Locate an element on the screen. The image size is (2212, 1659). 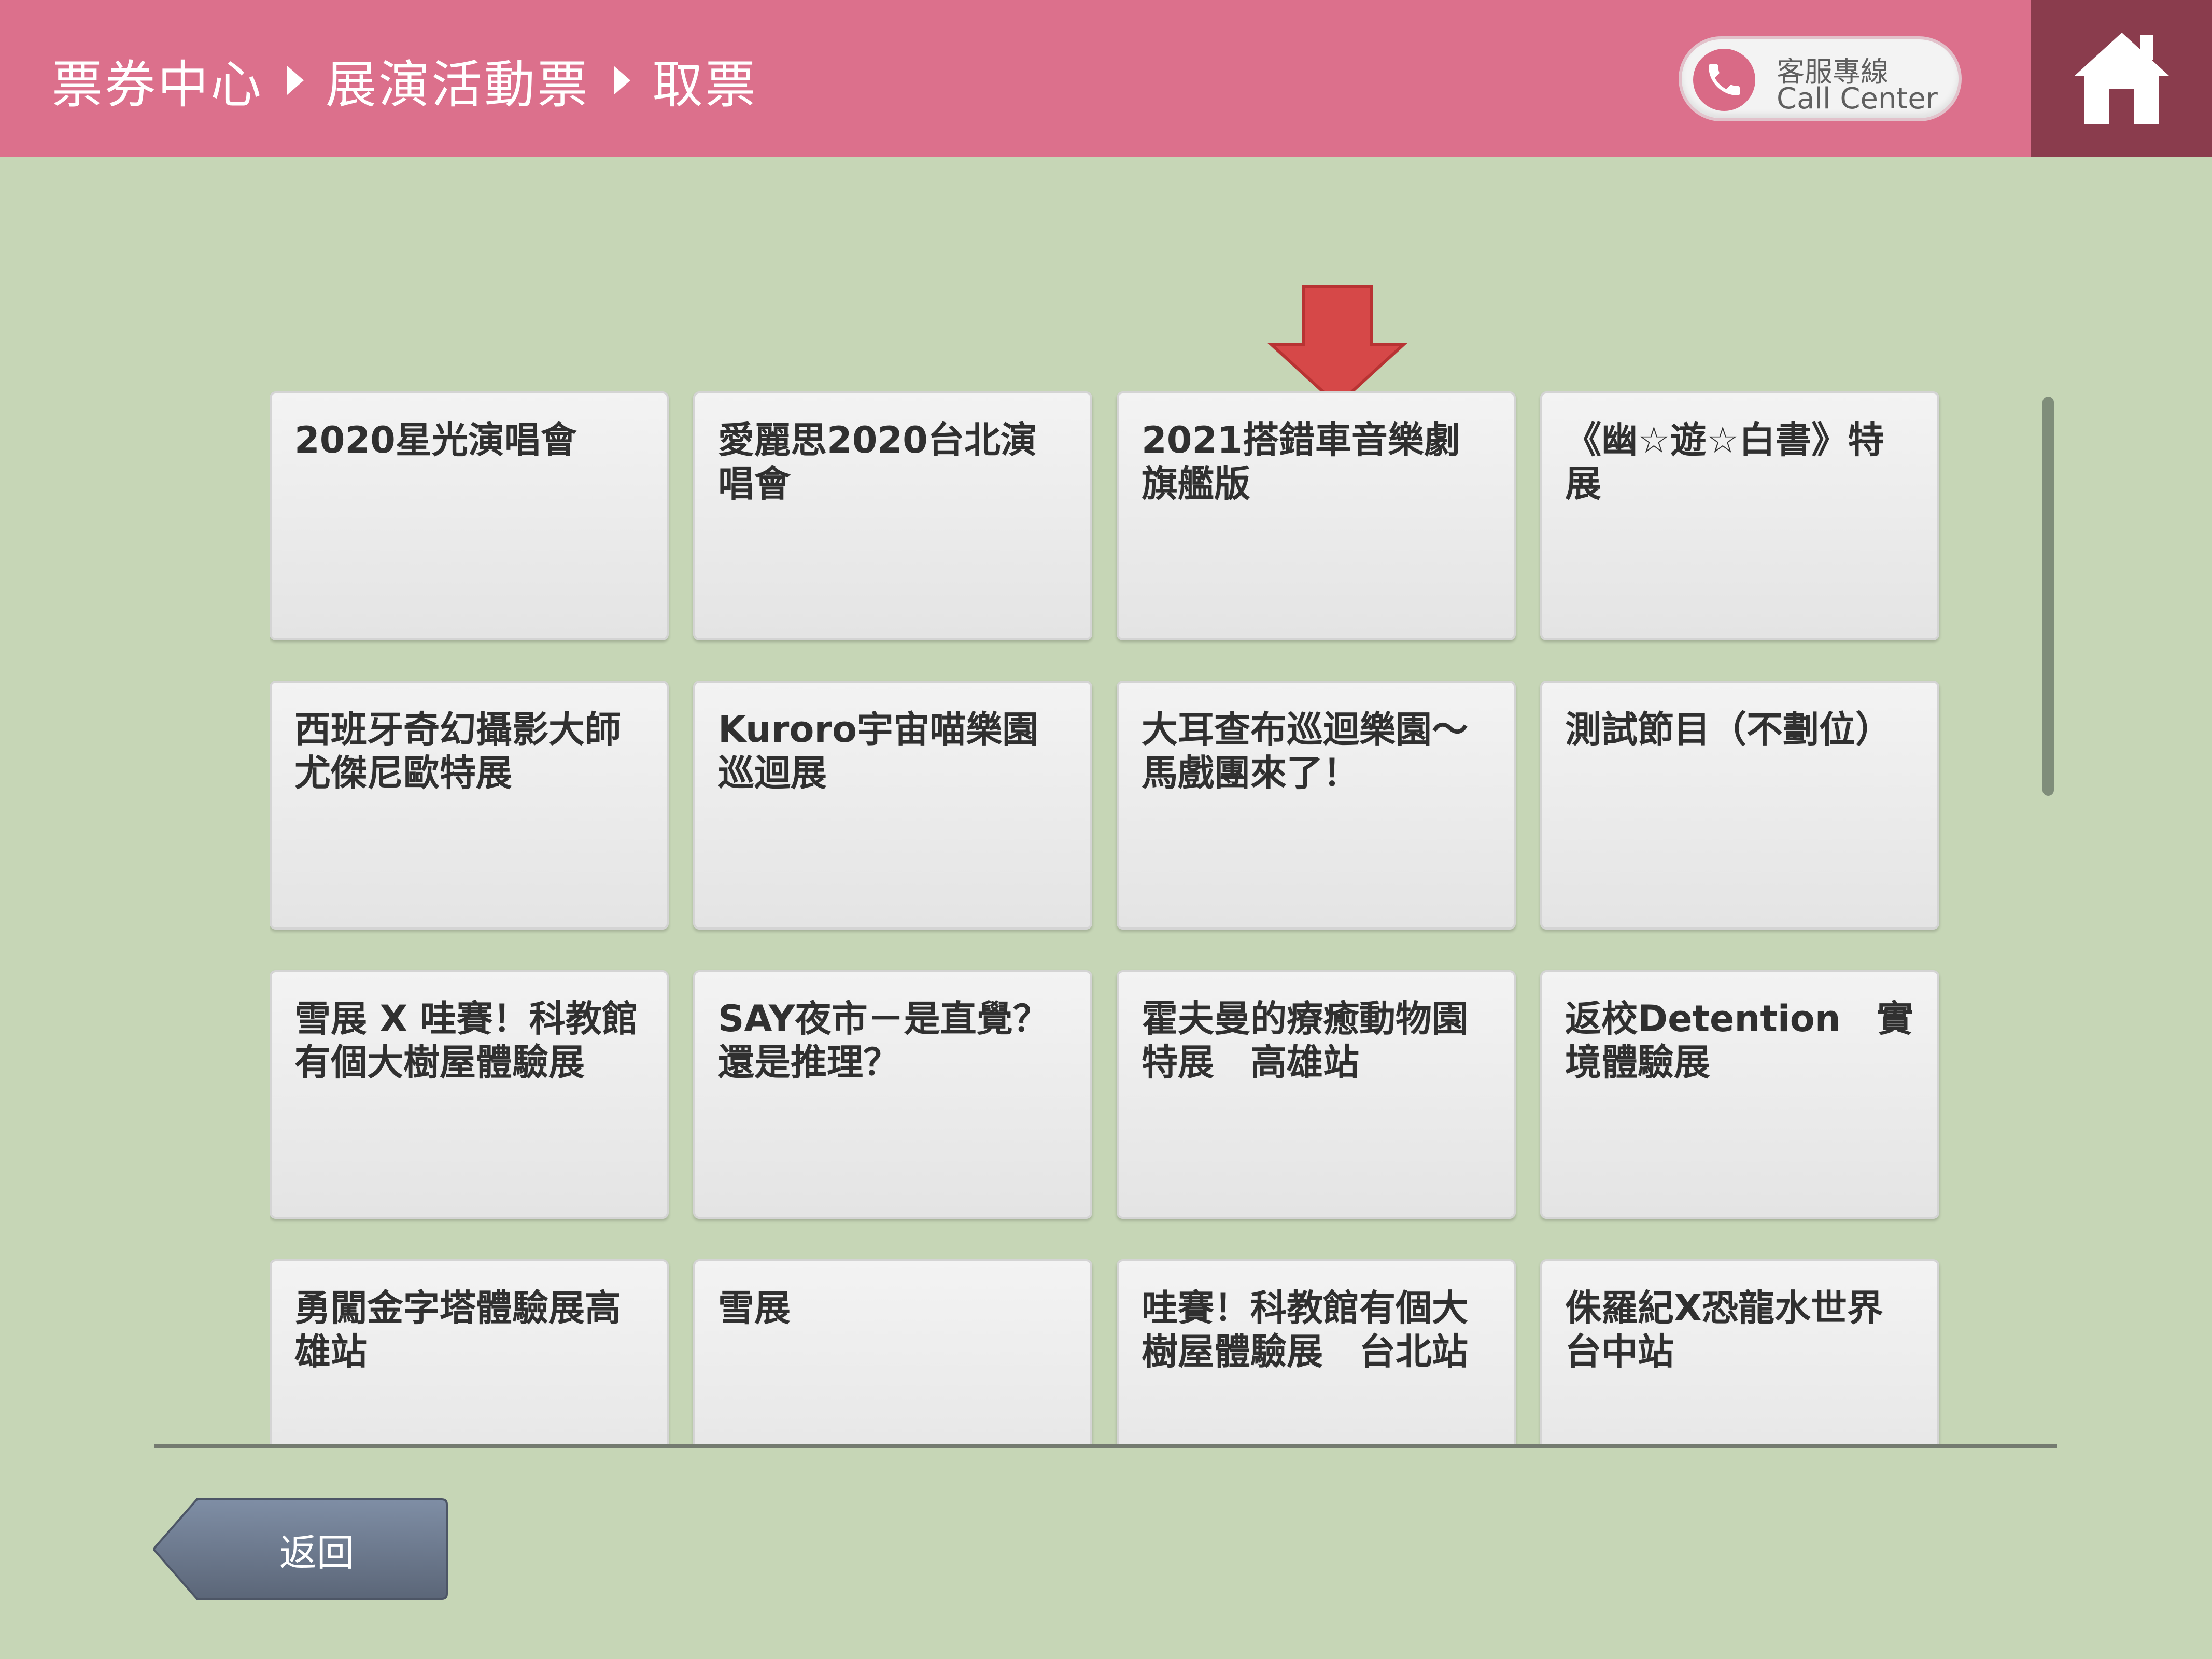
header-bar: 票券中心 展演活動票 取票 客服專線 Call Center is located at coordinates (1106, 78).